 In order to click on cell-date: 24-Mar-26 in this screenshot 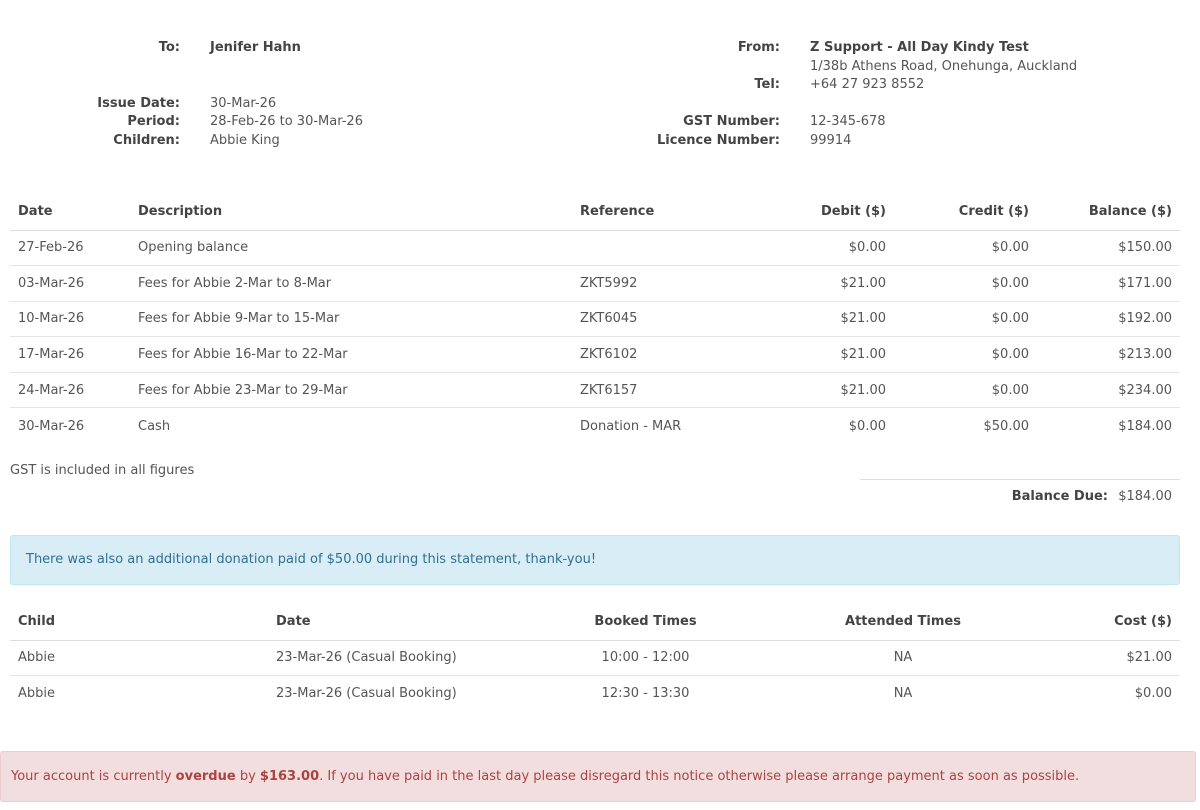, I will do `click(70, 390)`.